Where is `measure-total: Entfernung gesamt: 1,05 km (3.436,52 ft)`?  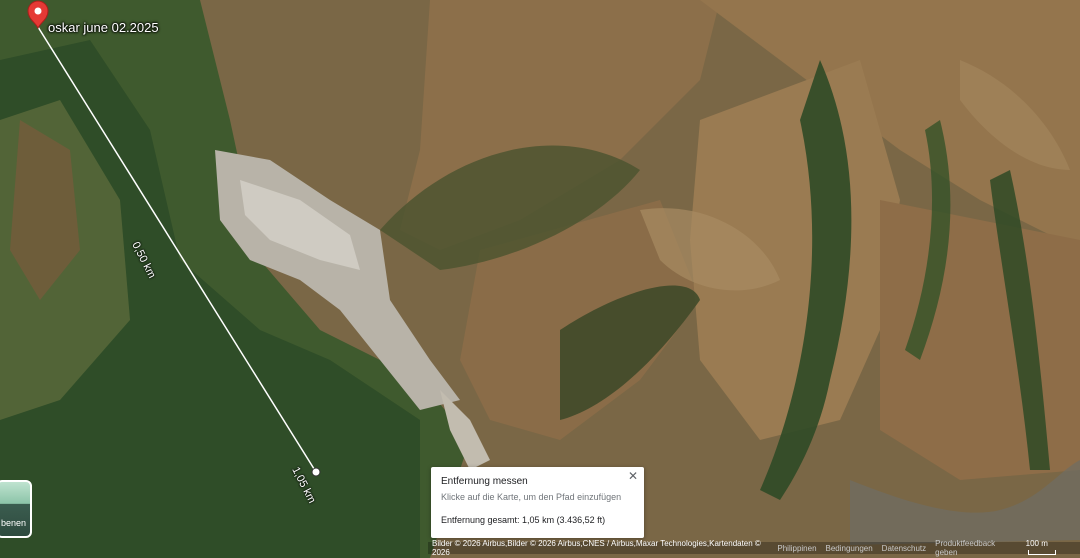
measure-total: Entfernung gesamt: 1,05 km (3.436,52 ft) is located at coordinates (523, 520).